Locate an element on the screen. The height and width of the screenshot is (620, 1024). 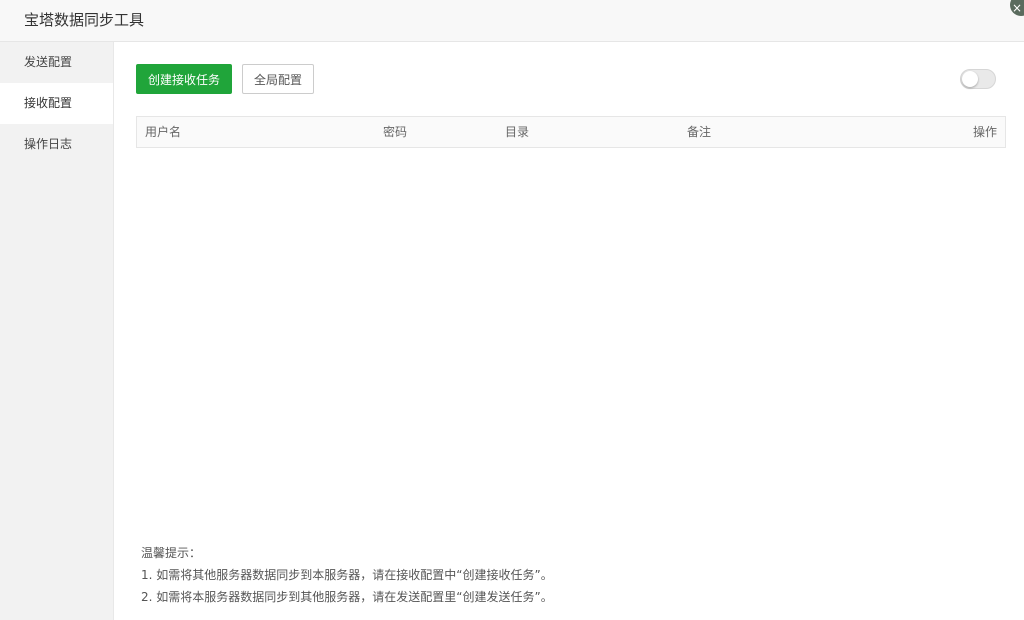
global-config-button: 全局配置 is located at coordinates (278, 79).